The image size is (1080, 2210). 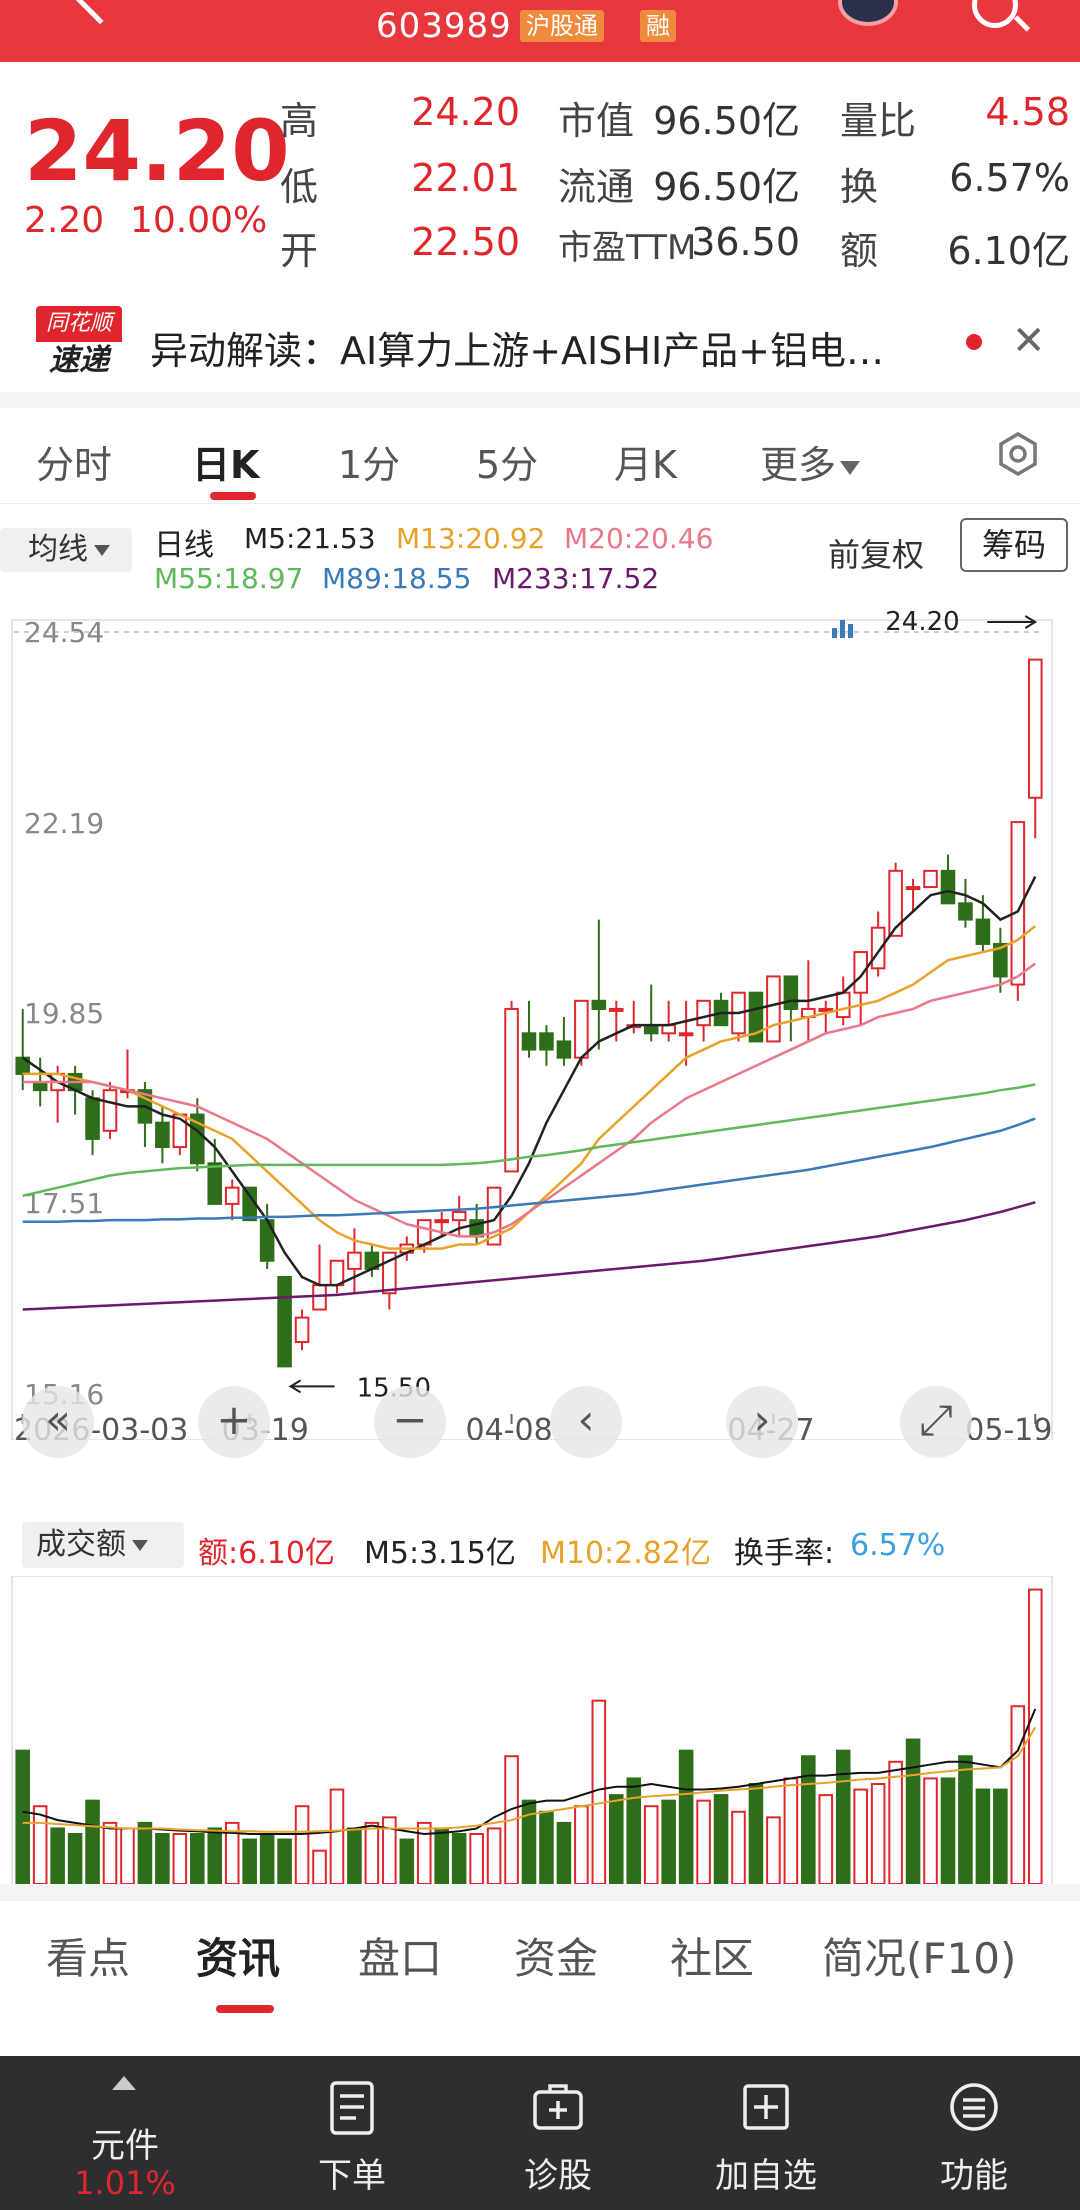 What do you see at coordinates (868, 13) in the screenshot?
I see `avatar` at bounding box center [868, 13].